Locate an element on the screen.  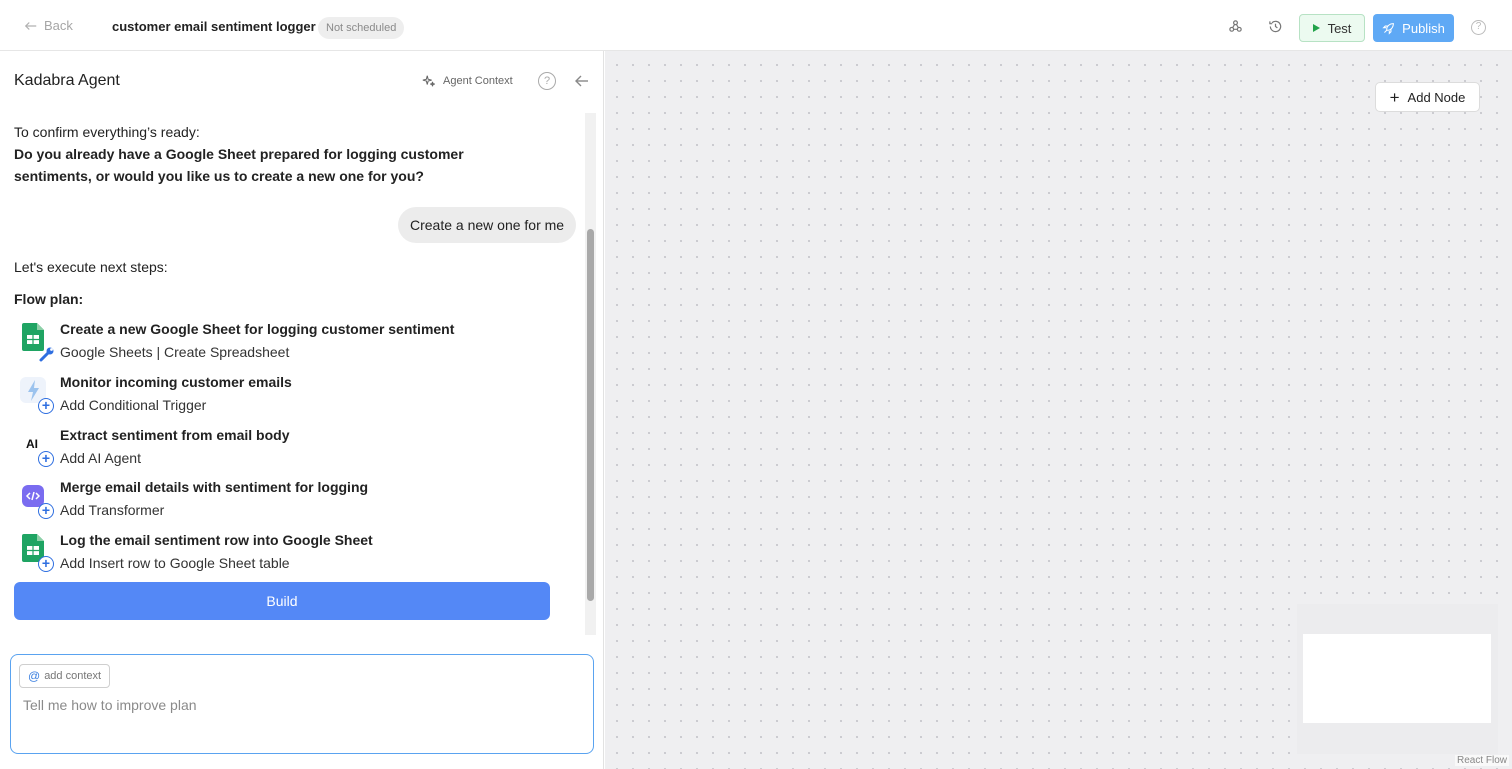
publish-label: Publish is located at coordinates (1423, 28).